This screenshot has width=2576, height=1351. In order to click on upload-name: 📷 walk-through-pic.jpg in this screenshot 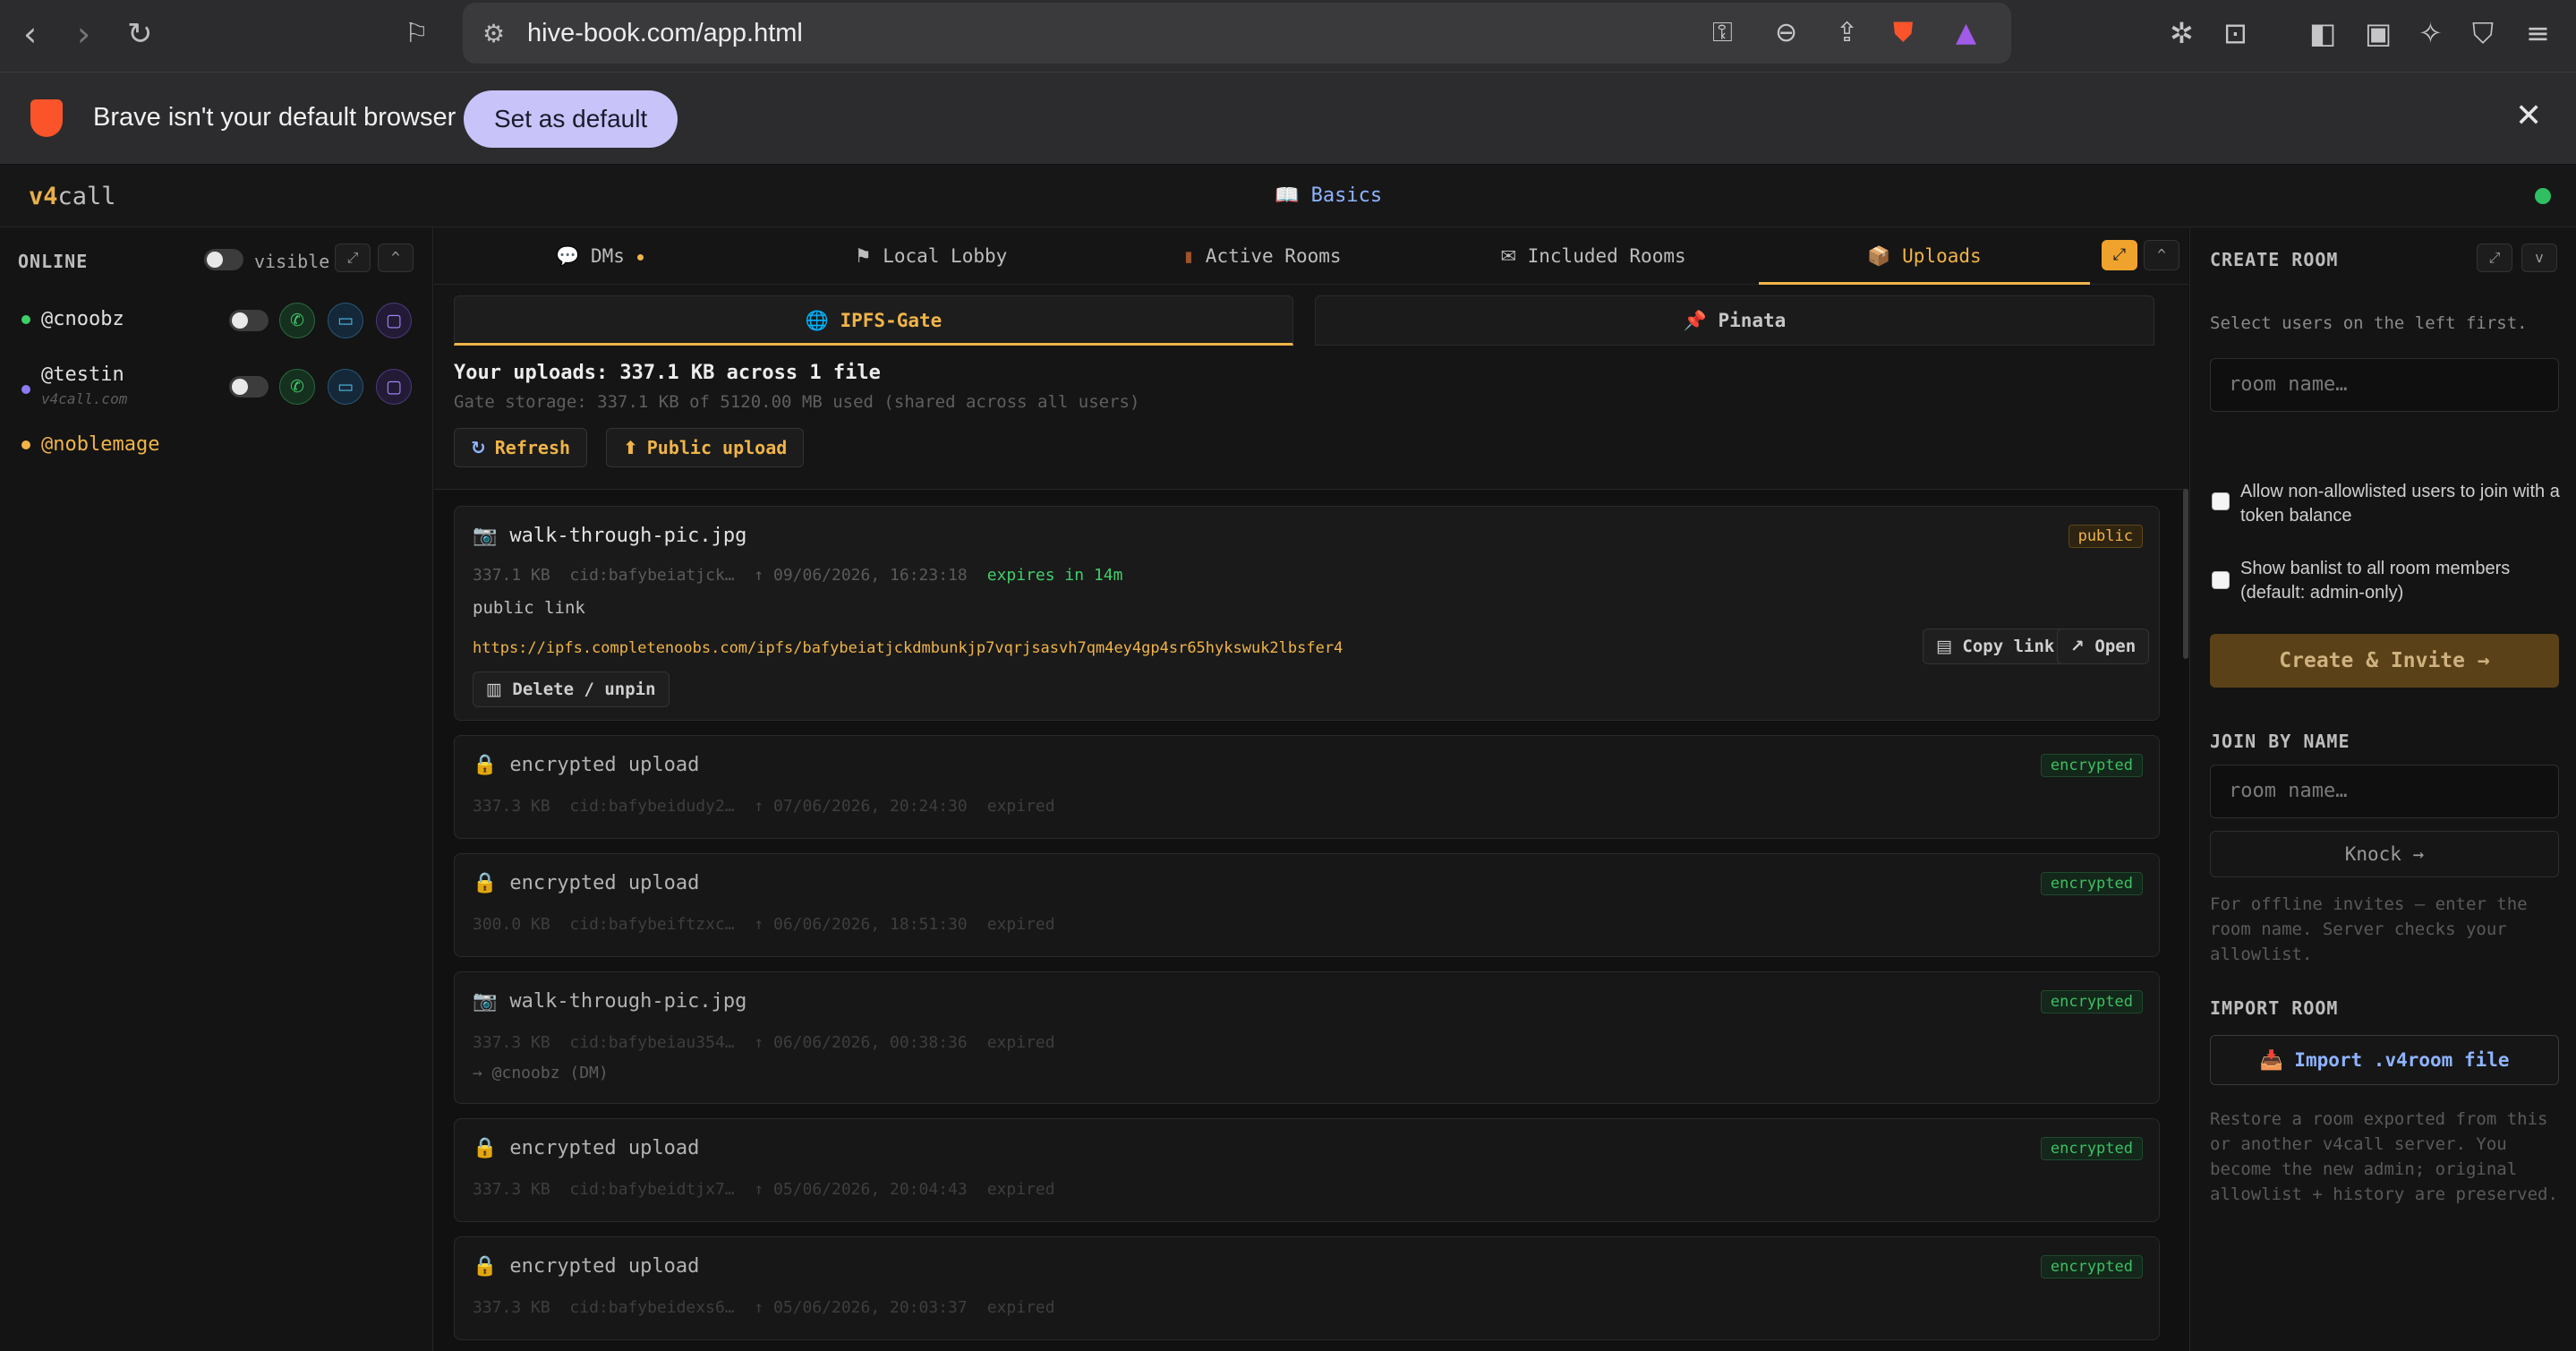, I will do `click(610, 536)`.